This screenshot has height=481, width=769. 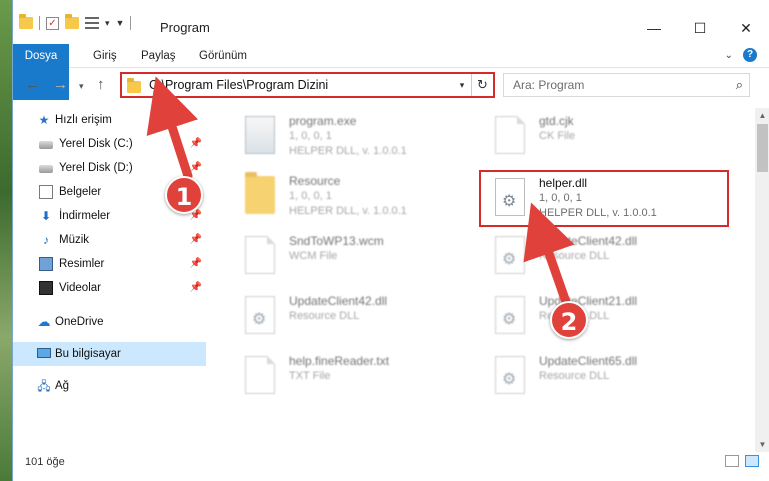 I want to click on sidebar-item-this-pc: Bu bilgisayar, so click(x=109, y=354).